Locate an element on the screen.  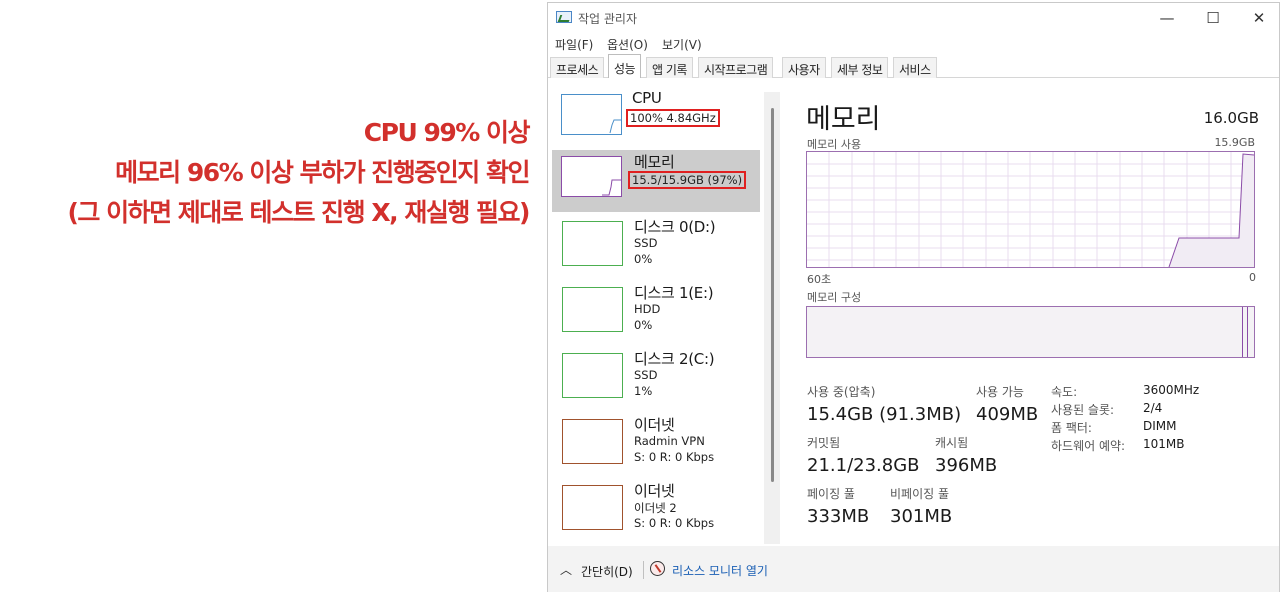
spec-slots-value: 2/4 is located at coordinates (1153, 408).